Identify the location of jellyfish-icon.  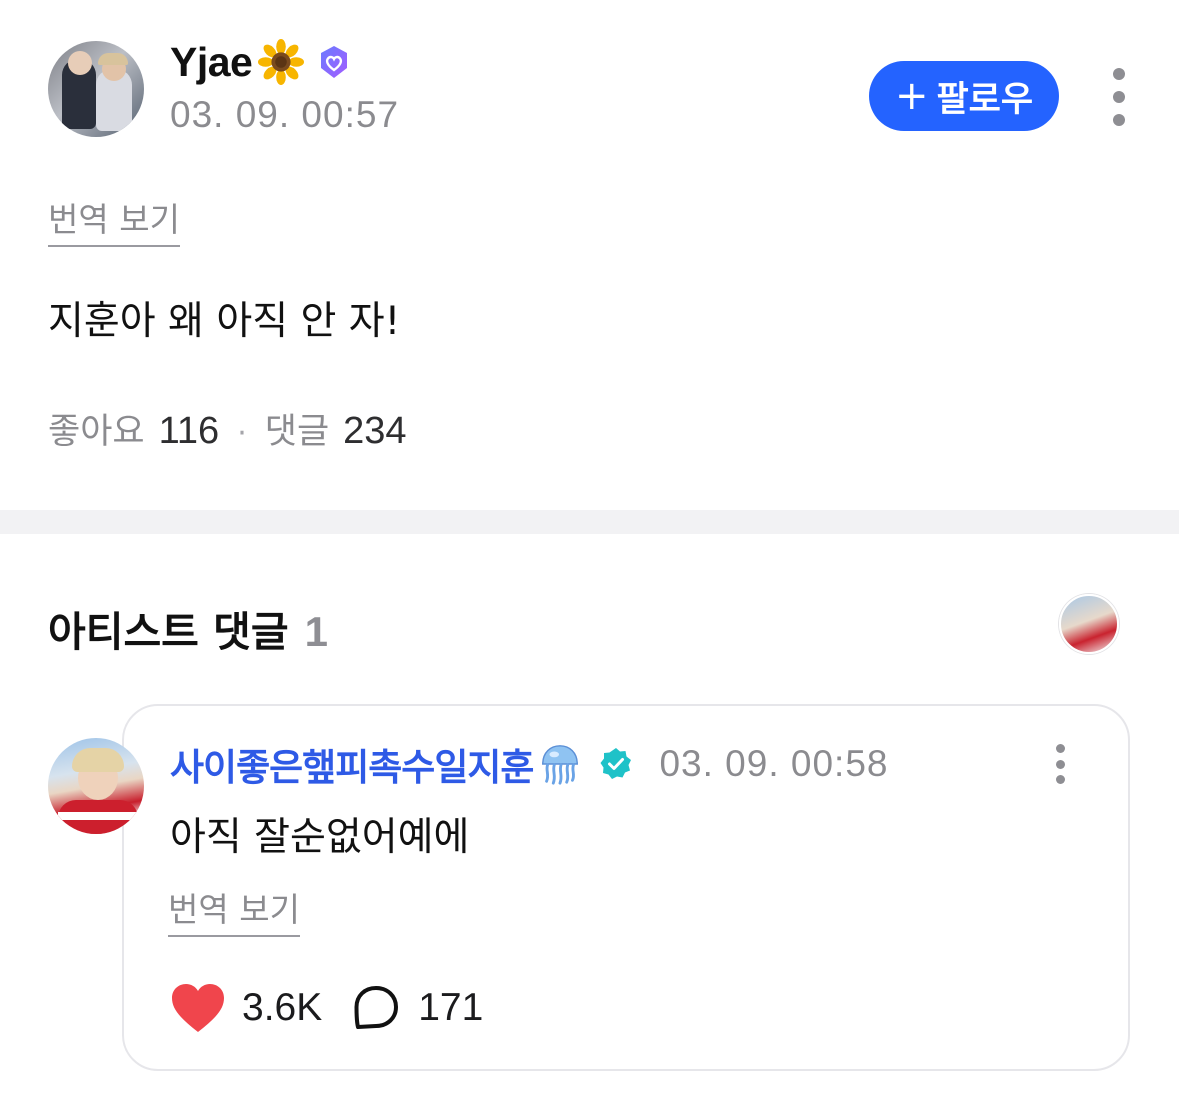
(560, 765).